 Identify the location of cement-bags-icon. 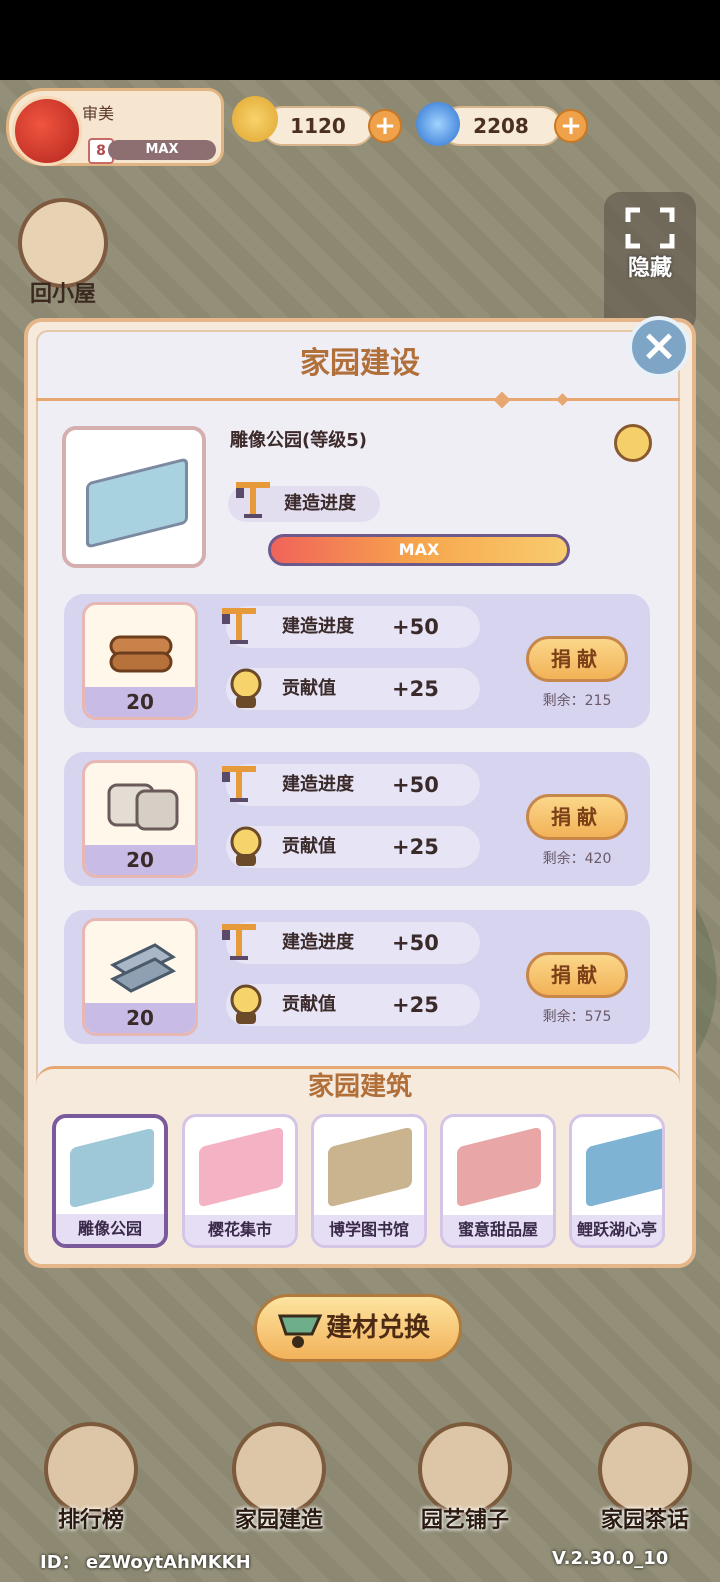
(143, 807).